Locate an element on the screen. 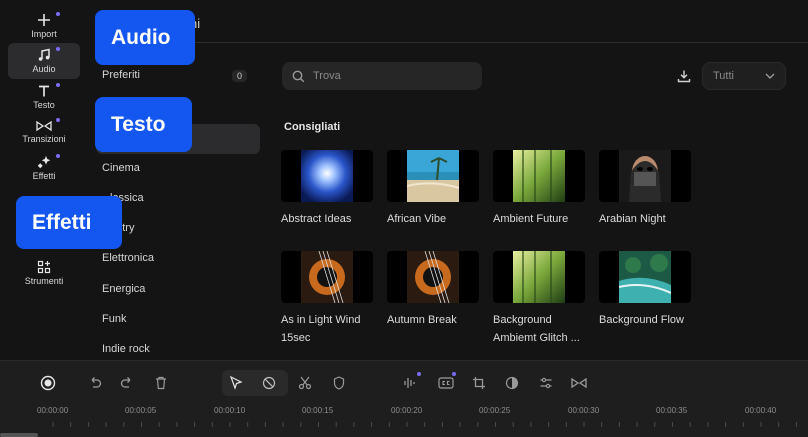 This screenshot has height=437, width=808. trash-icon is located at coordinates (161, 383).